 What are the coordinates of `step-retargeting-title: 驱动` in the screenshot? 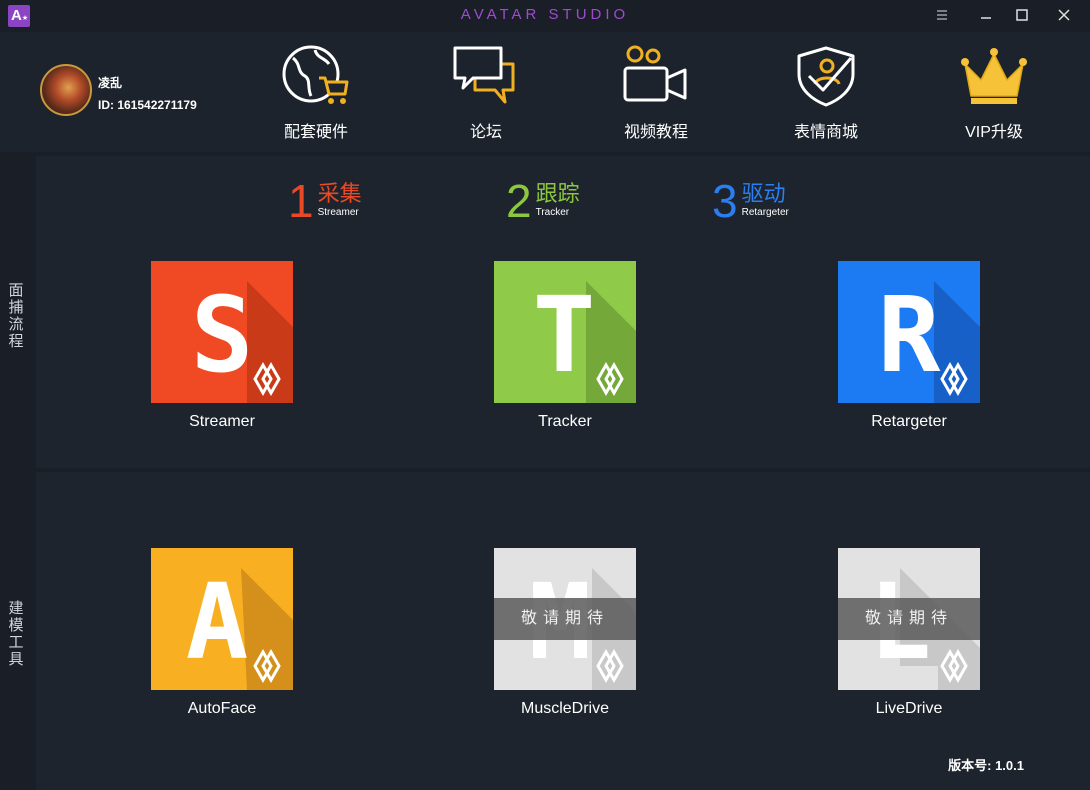 It's located at (763, 193).